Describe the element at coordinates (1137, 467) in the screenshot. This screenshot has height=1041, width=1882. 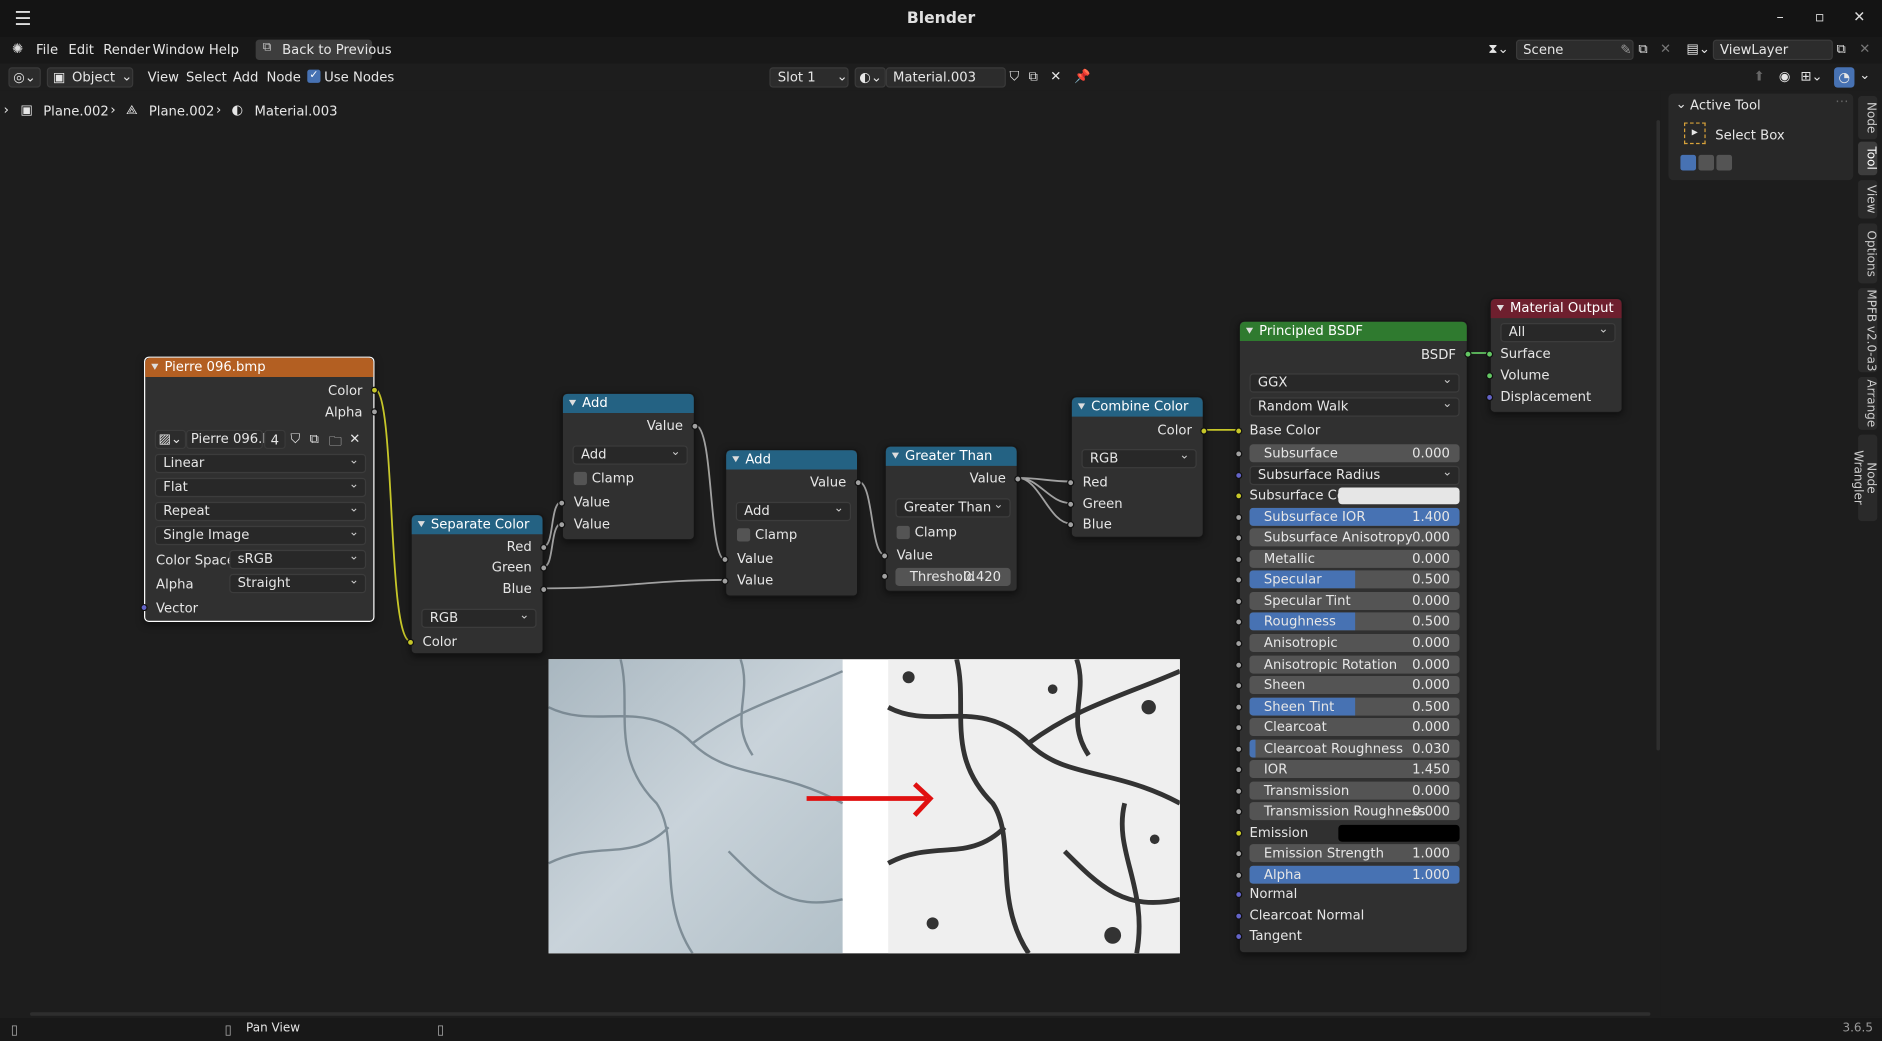
I see `combine-color-node: Combine Color Color RGB Red Green Blue` at that location.